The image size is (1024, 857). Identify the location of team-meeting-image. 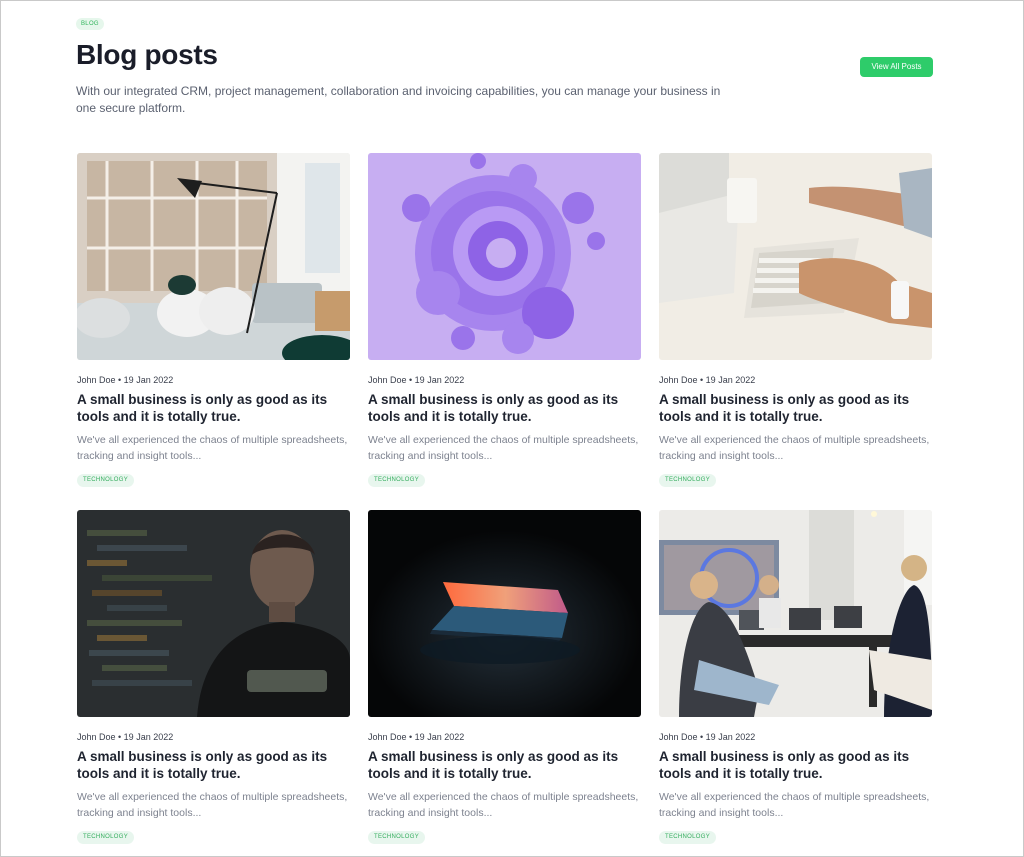
(795, 613).